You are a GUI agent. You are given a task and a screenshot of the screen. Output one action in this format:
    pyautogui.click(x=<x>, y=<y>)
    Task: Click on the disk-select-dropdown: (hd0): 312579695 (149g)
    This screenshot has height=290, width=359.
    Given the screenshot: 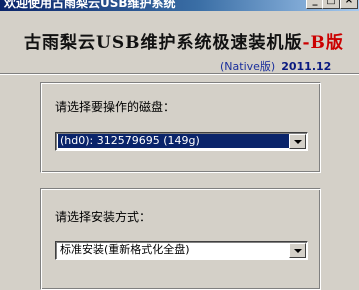 What is the action you would take?
    pyautogui.click(x=181, y=141)
    